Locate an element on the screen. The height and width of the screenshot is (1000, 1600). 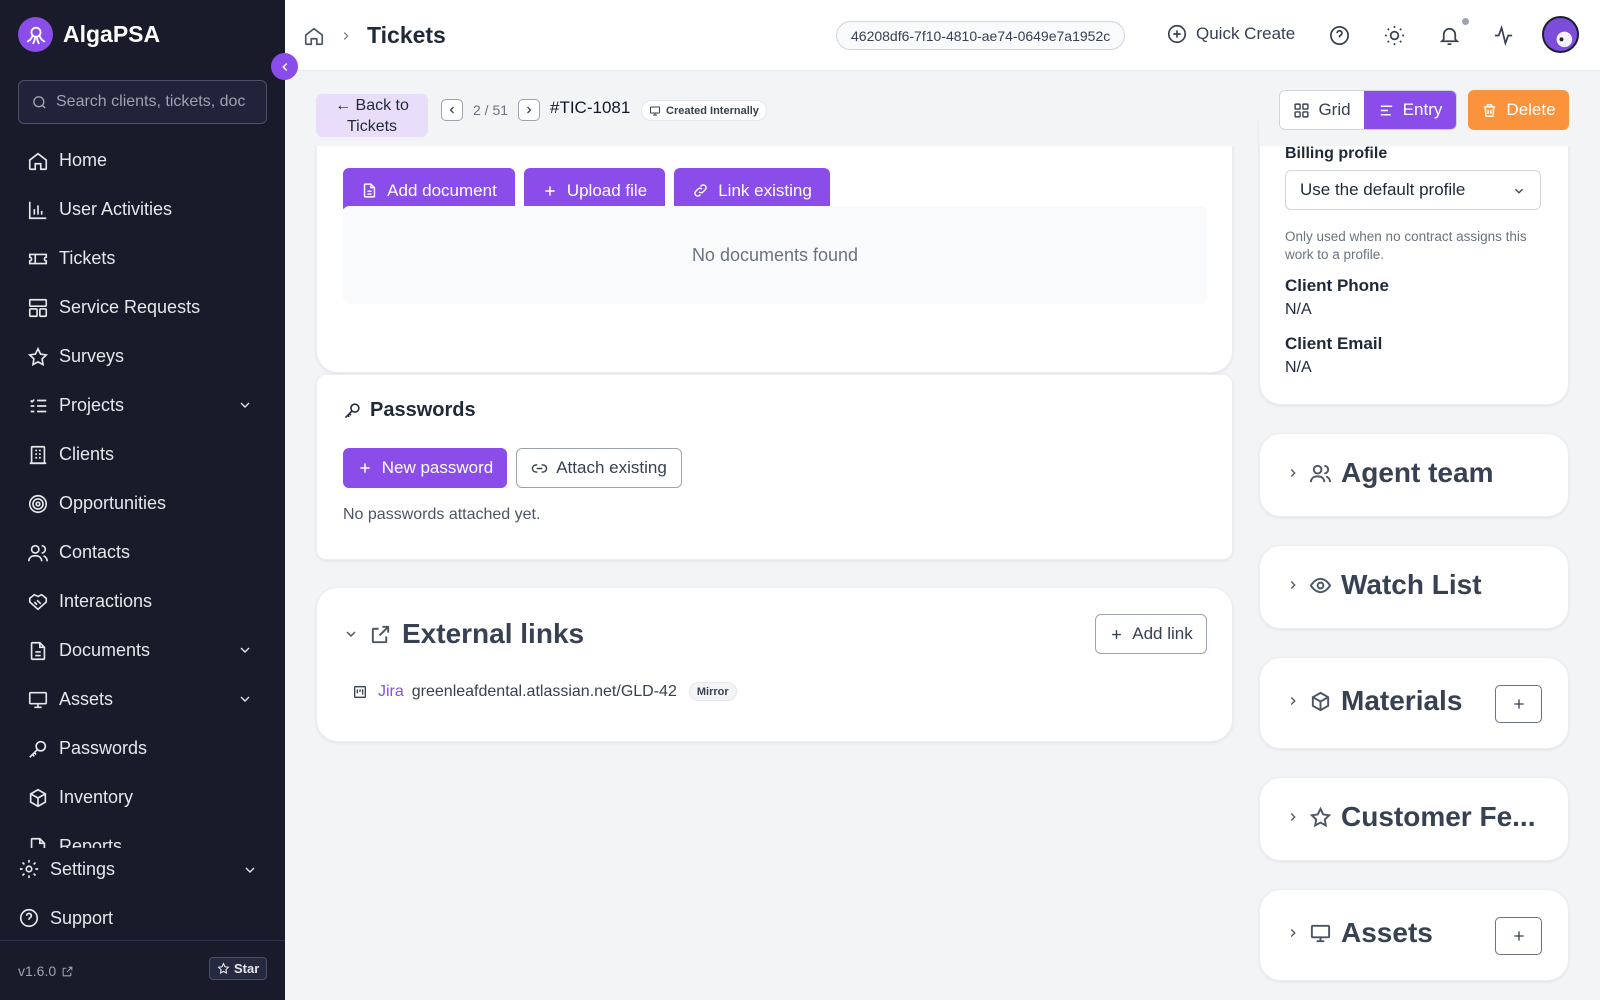
created-badge-label: Created Internally is located at coordinates (712, 110).